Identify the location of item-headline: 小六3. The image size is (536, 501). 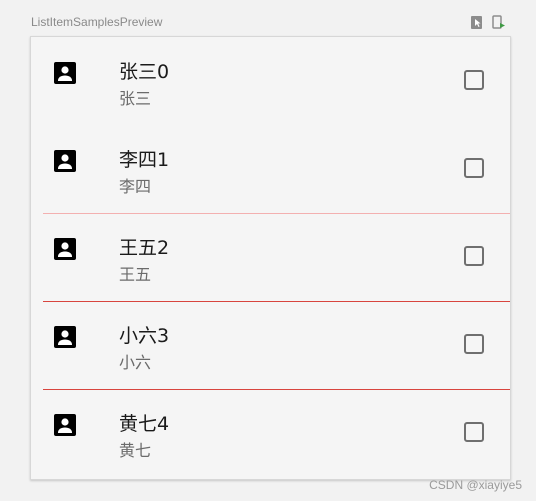
(144, 336).